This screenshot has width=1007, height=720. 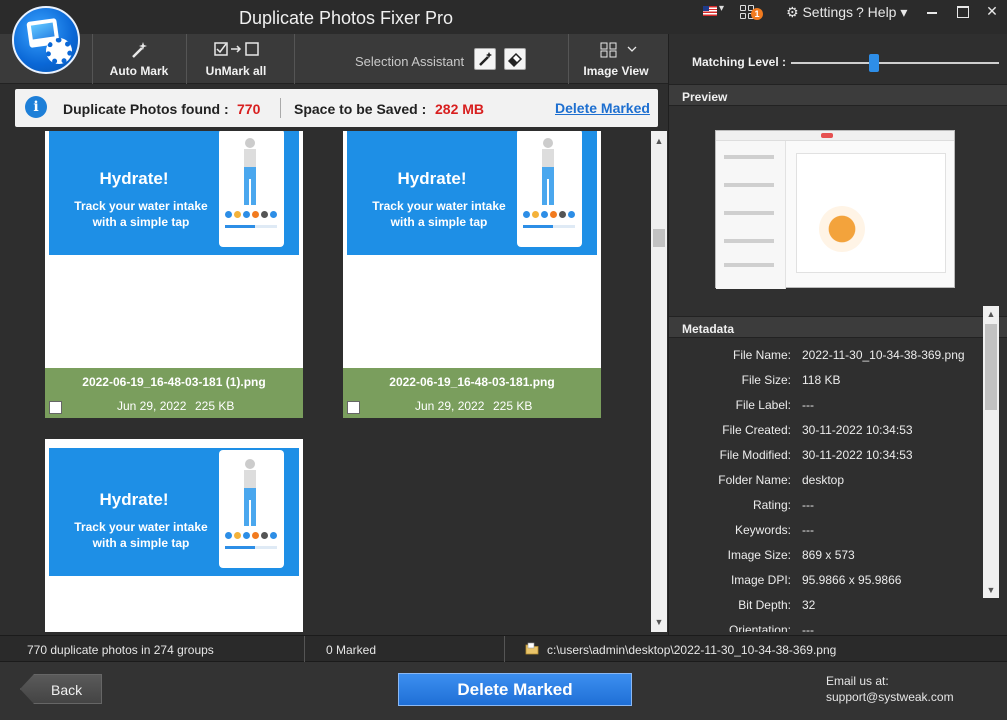 I want to click on support-email: support@systweak.com, so click(x=890, y=697).